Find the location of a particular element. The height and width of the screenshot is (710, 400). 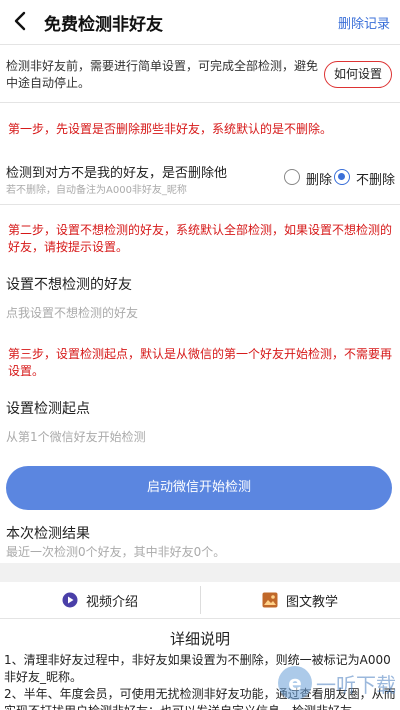

picture-icon is located at coordinates (270, 600).